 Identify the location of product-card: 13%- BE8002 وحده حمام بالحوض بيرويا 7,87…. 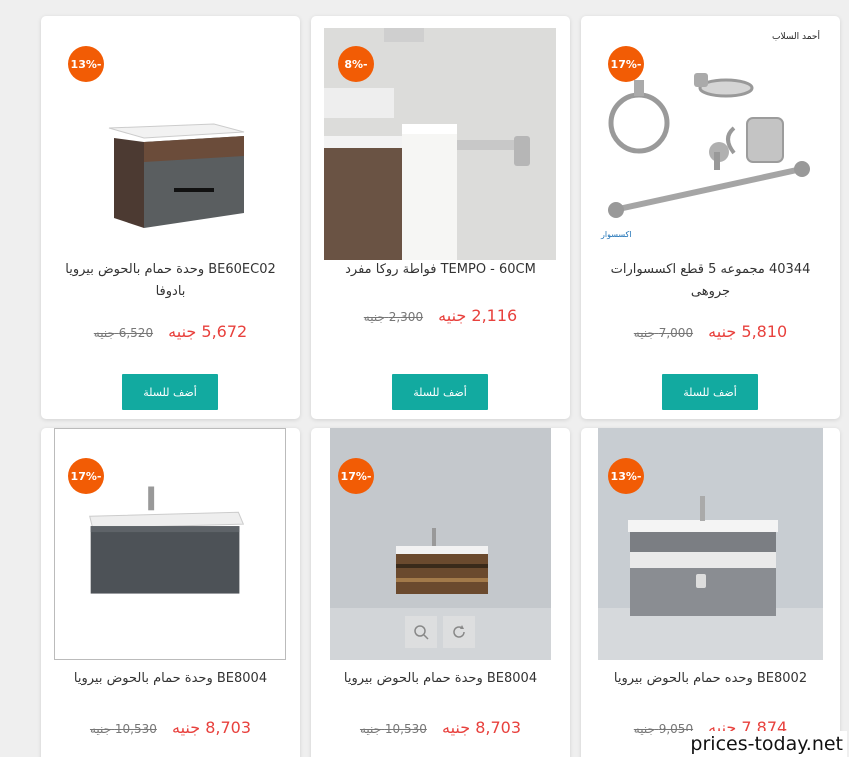
(710, 592).